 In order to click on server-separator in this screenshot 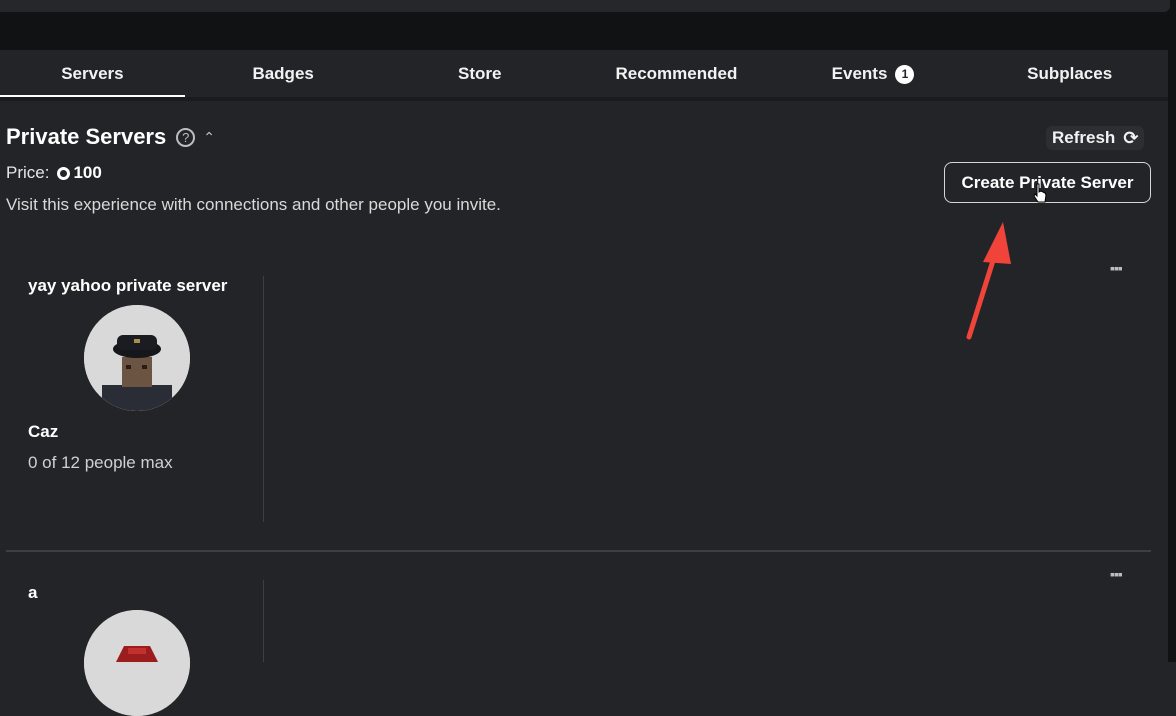, I will do `click(578, 551)`.